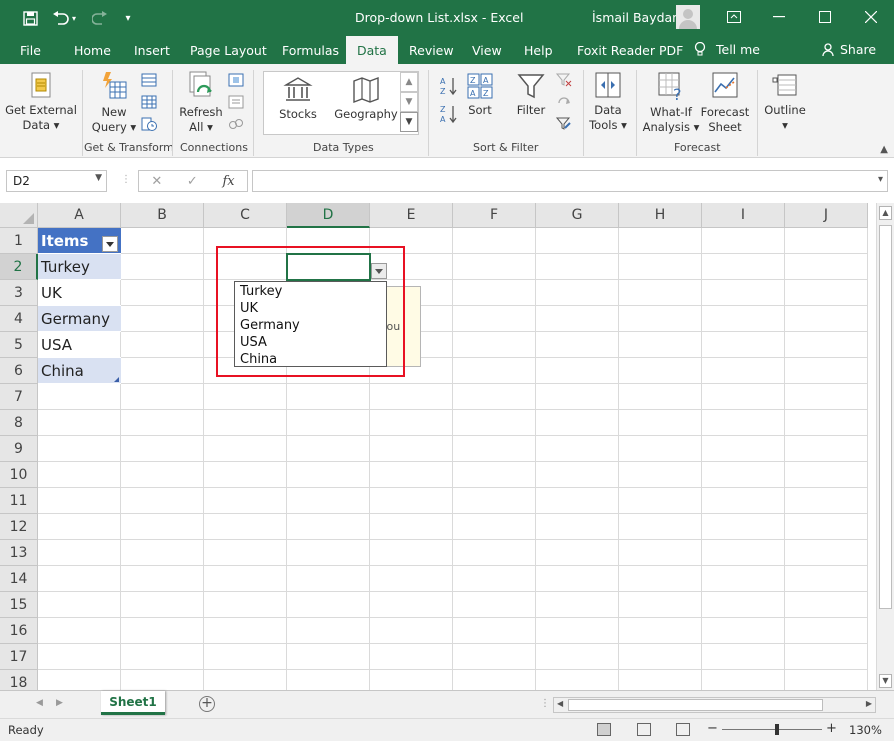  Describe the element at coordinates (411, 527) in the screenshot. I see `cell-e12` at that location.